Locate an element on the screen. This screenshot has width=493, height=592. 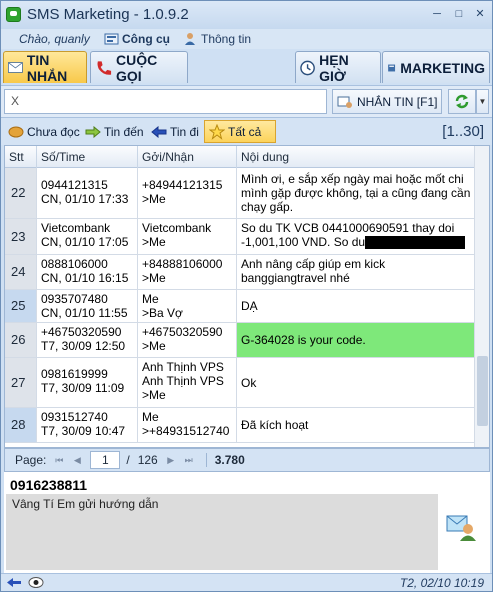
tab-marketing: MARKETING is located at coordinates (436, 67).